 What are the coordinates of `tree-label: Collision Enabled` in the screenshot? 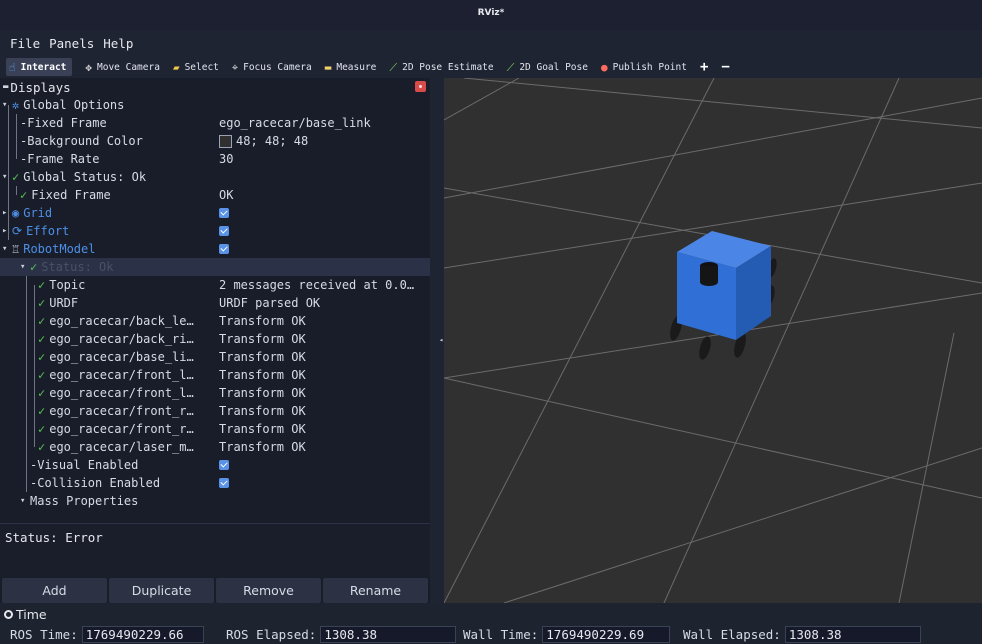 It's located at (99, 483).